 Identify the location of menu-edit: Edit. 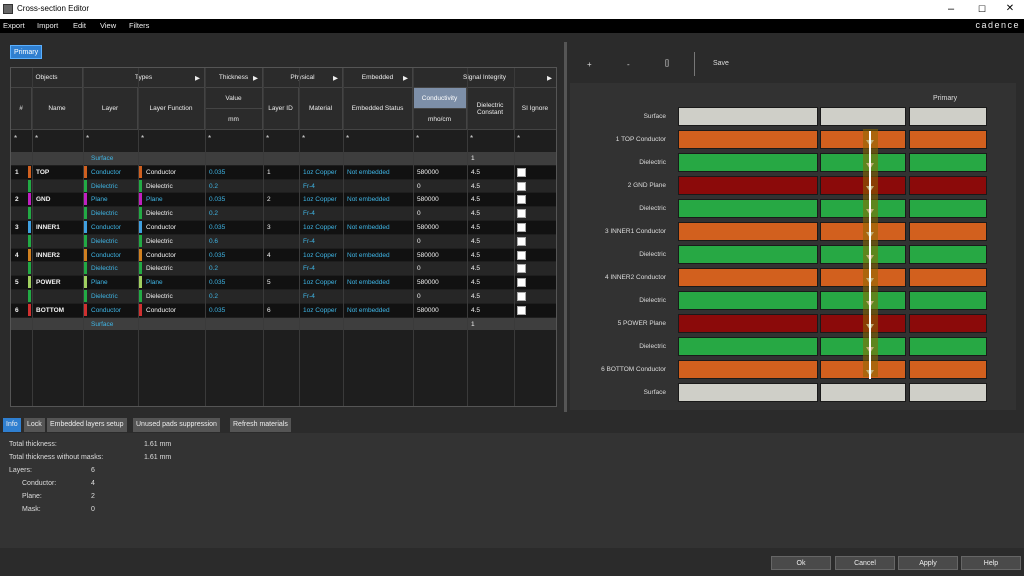
(79, 25).